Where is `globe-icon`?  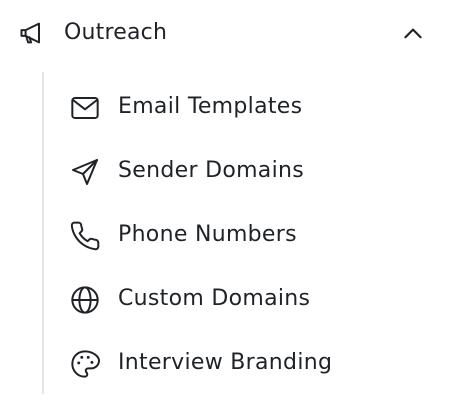
globe-icon is located at coordinates (85, 300).